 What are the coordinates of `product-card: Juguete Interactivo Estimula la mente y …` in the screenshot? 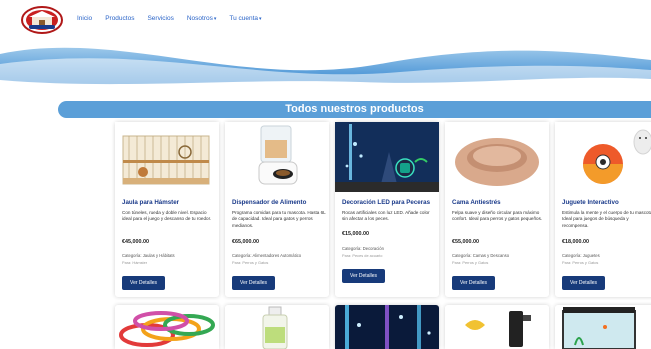 It's located at (603, 209).